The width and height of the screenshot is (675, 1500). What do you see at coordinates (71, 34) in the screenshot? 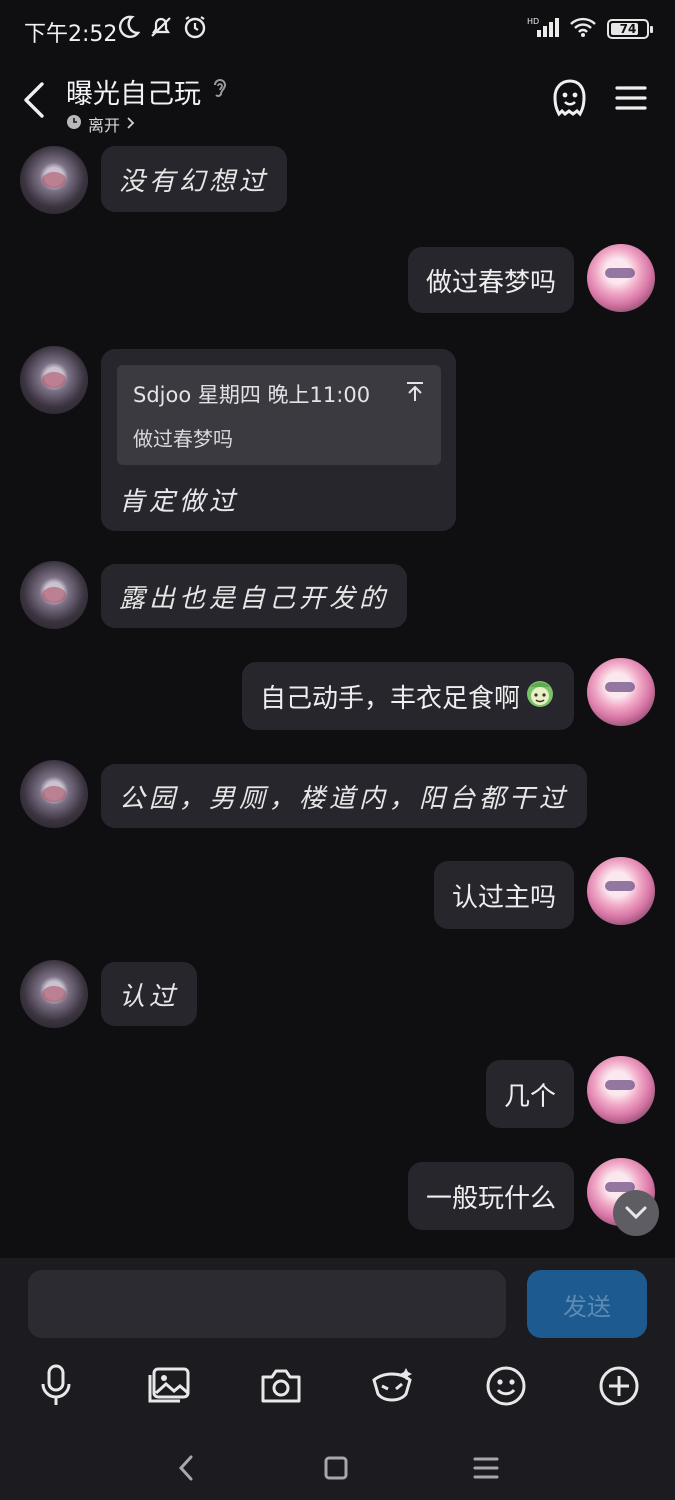
I see `status-time: 下午2:52` at bounding box center [71, 34].